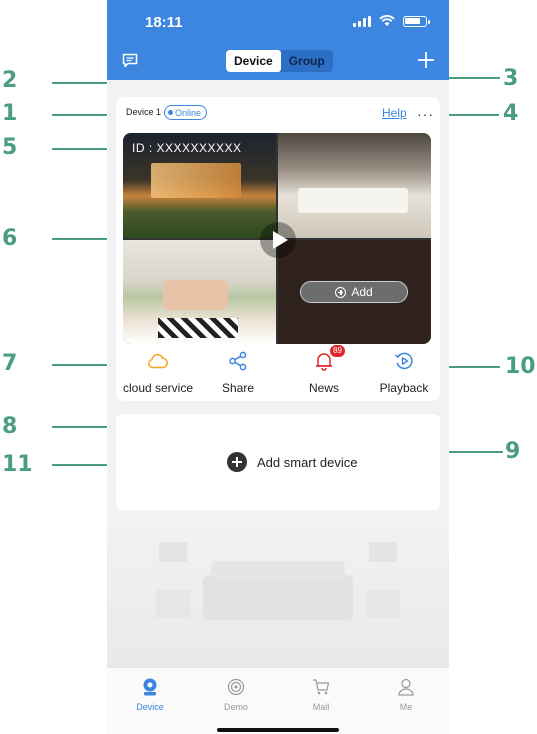 This screenshot has height=734, width=537. Describe the element at coordinates (323, 388) in the screenshot. I see `news-label: News` at that location.